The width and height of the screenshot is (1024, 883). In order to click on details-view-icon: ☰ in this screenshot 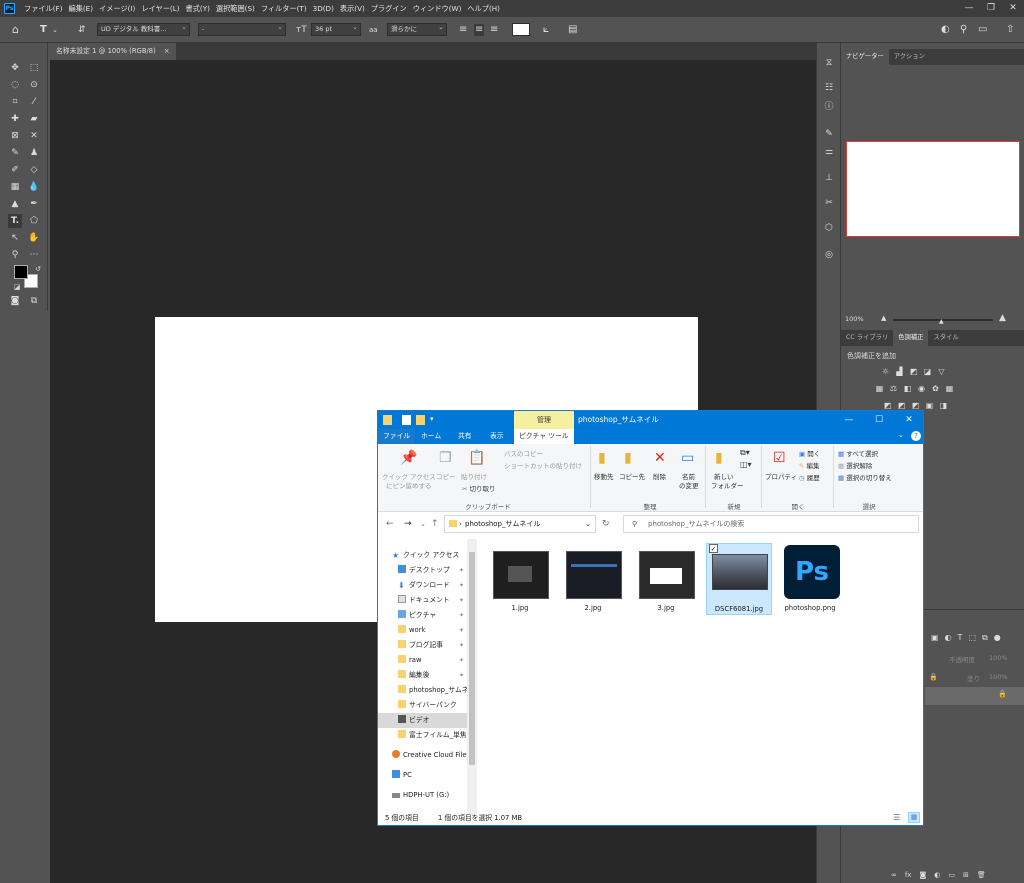, I will do `click(896, 818)`.